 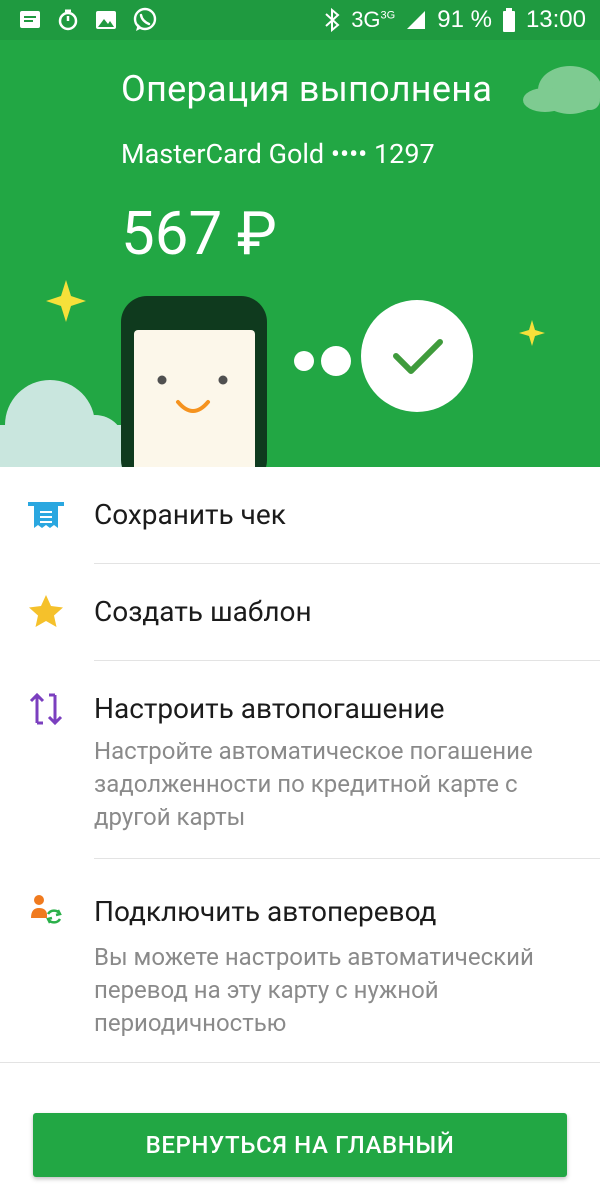 What do you see at coordinates (307, 89) in the screenshot?
I see `page-title: Операция выполнена` at bounding box center [307, 89].